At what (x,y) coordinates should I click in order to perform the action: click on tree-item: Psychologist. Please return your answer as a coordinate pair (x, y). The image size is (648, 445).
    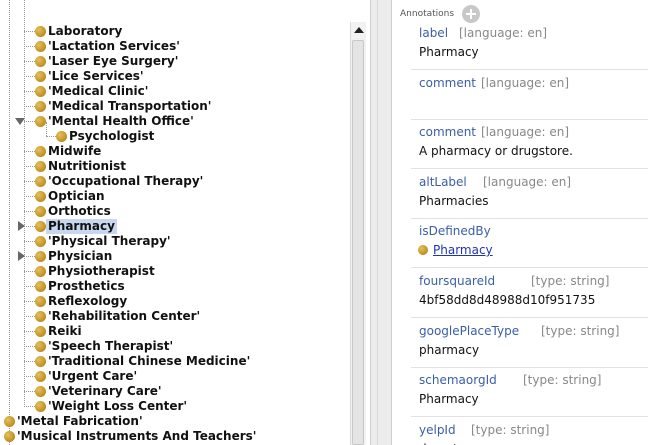
    Looking at the image, I should click on (175, 133).